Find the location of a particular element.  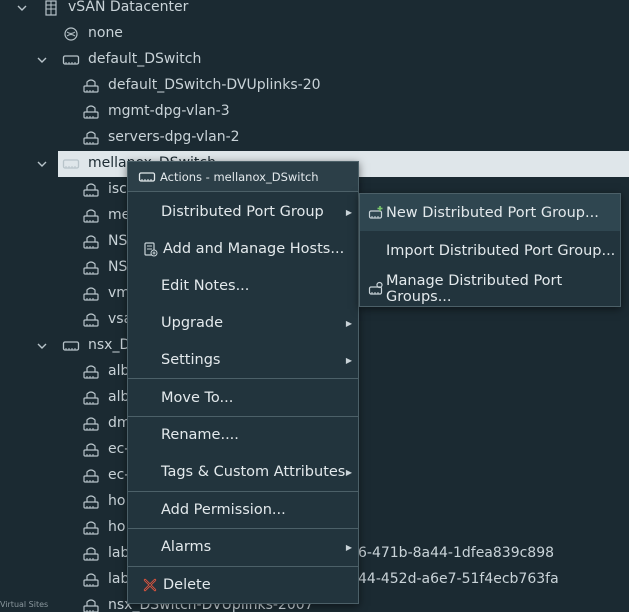

tree-item-label: servers-dpg-vlan-2 is located at coordinates (174, 137).